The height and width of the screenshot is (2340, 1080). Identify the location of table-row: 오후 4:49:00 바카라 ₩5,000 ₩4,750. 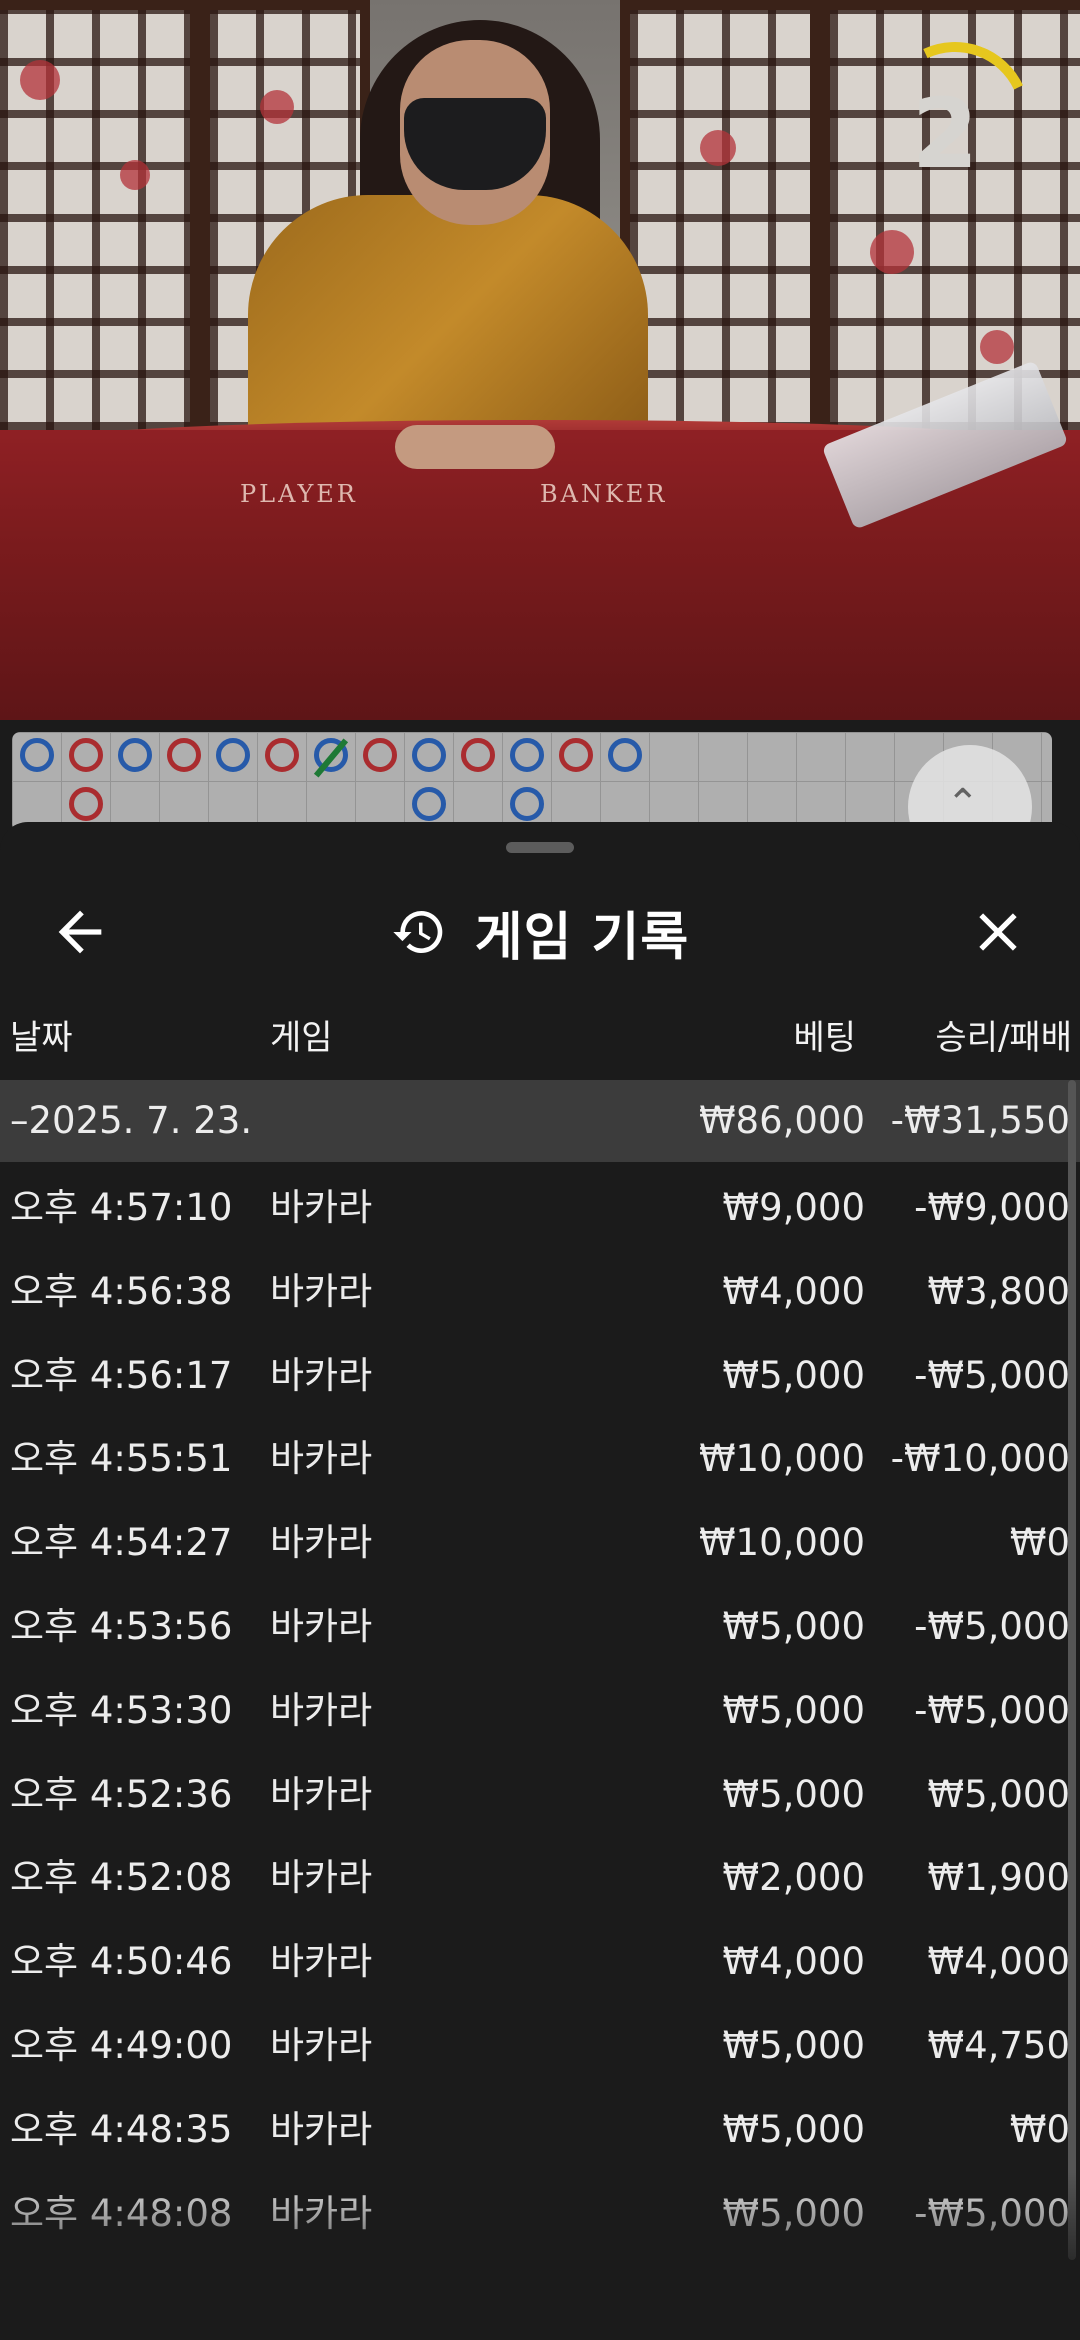
(540, 2046).